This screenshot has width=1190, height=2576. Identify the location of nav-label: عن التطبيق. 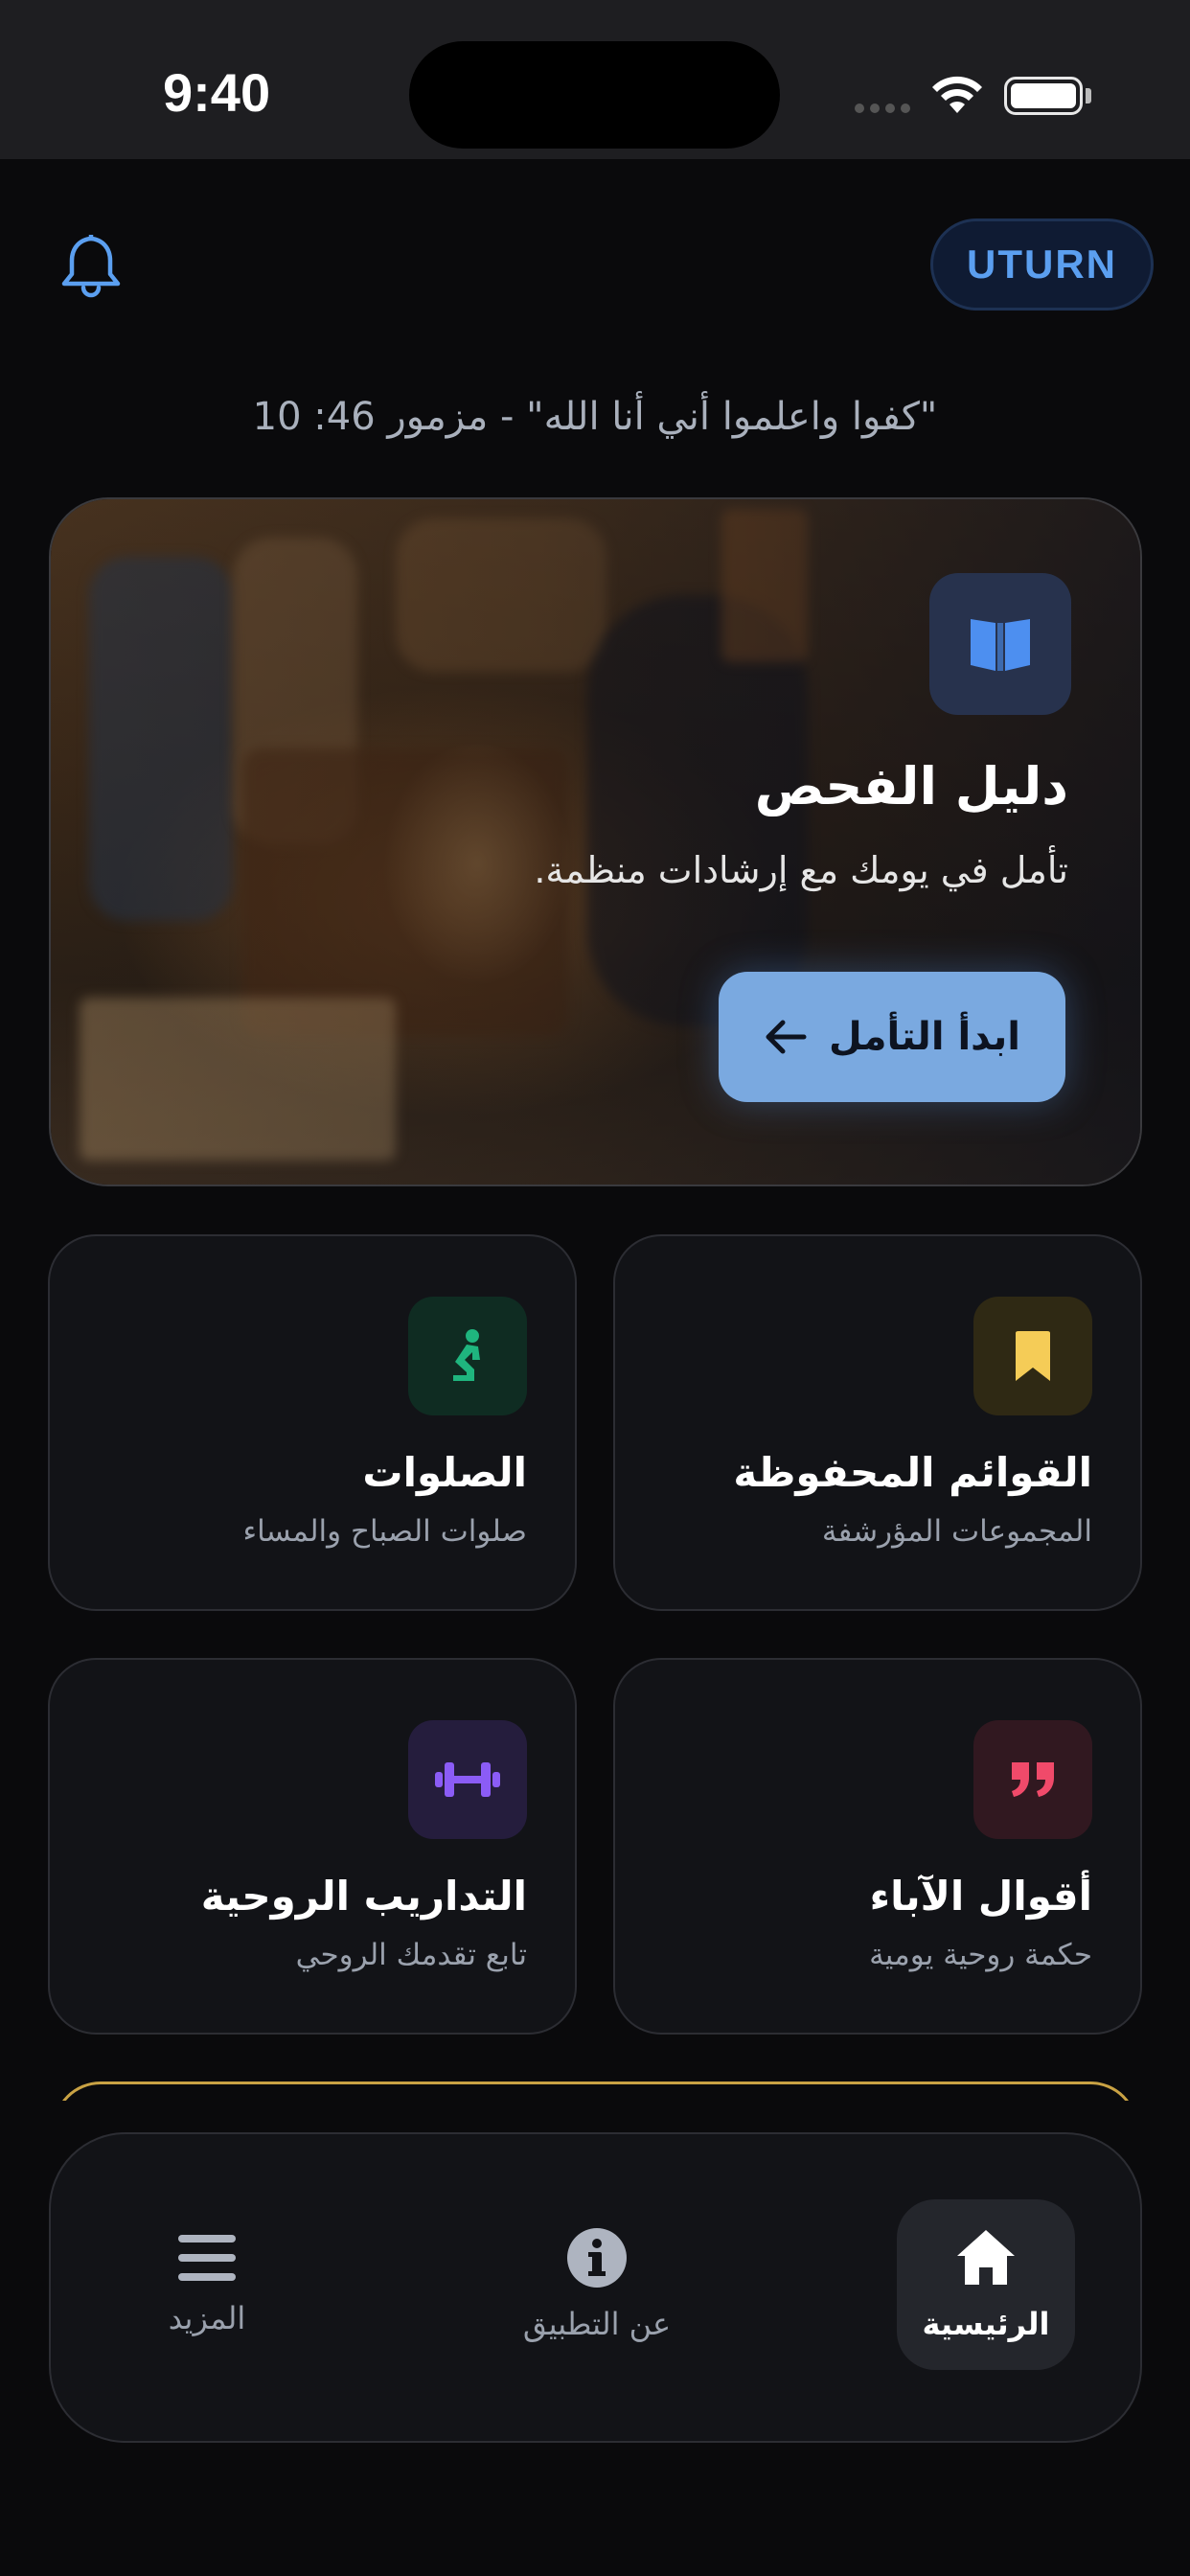
(597, 2324).